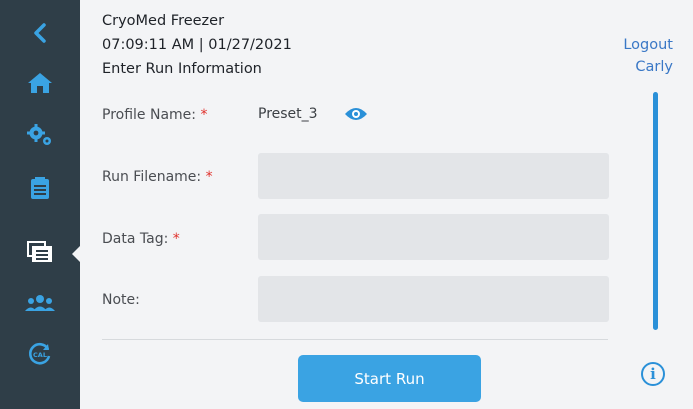  I want to click on note-label: Note:, so click(121, 300).